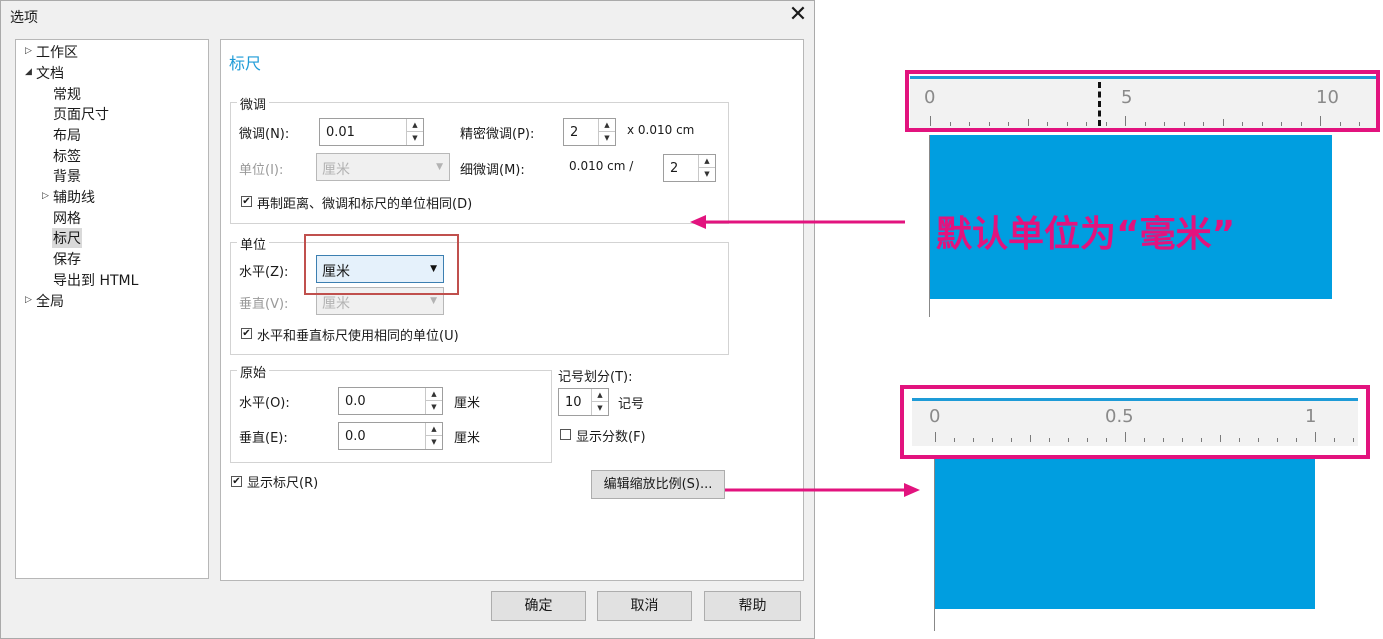 The width and height of the screenshot is (1383, 639). Describe the element at coordinates (253, 243) in the screenshot. I see `group-label: 单位` at that location.